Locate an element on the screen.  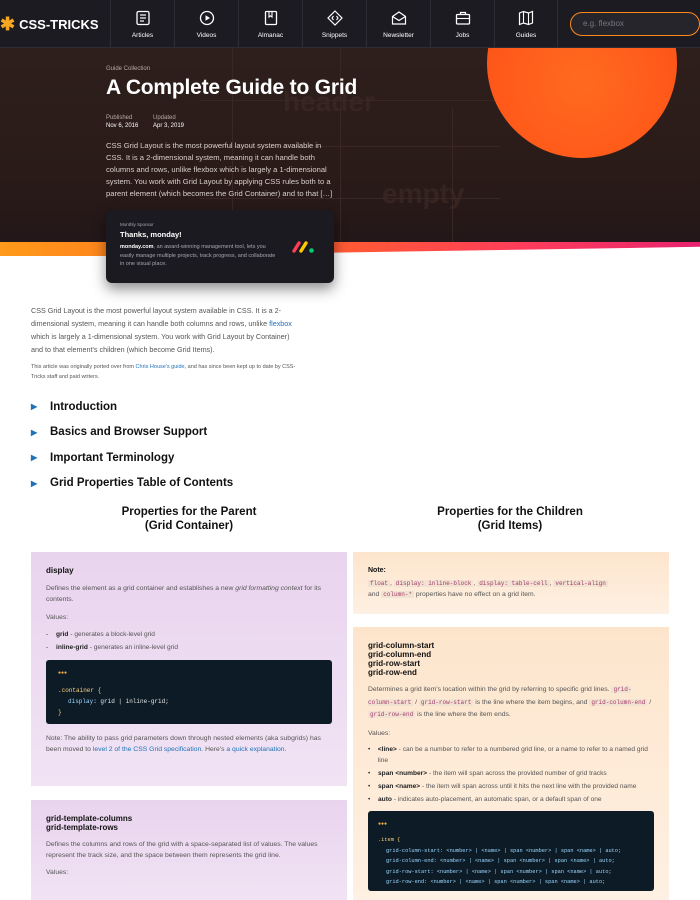
inline-code: grid-column-end is located at coordinates (618, 702).